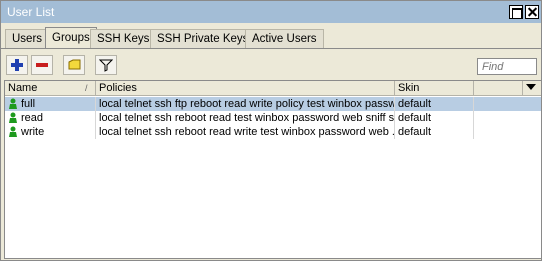  I want to click on tab-ssh-keys: SSH Keys, so click(123, 39).